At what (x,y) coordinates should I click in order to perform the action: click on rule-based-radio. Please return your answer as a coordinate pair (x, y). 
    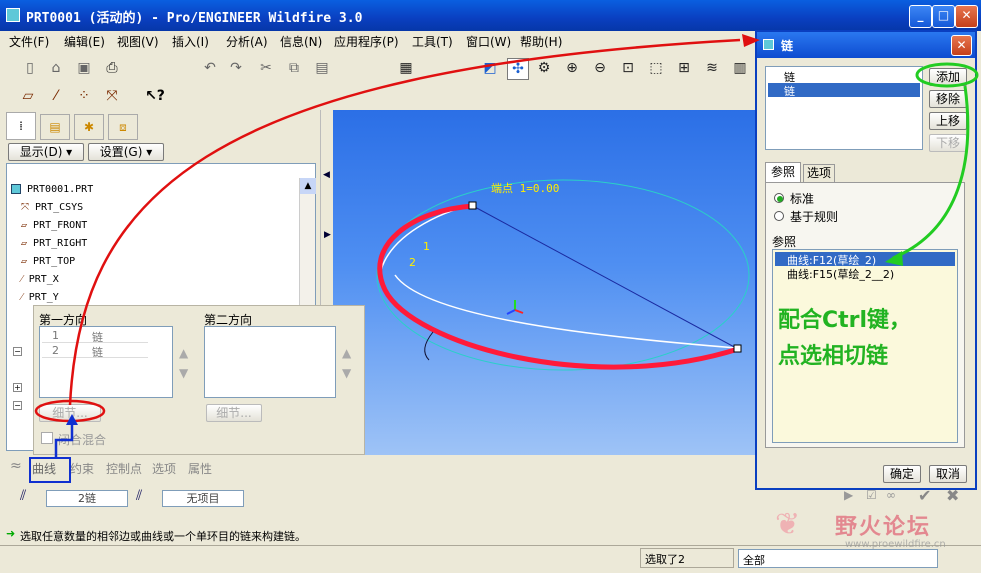
    Looking at the image, I should click on (779, 216).